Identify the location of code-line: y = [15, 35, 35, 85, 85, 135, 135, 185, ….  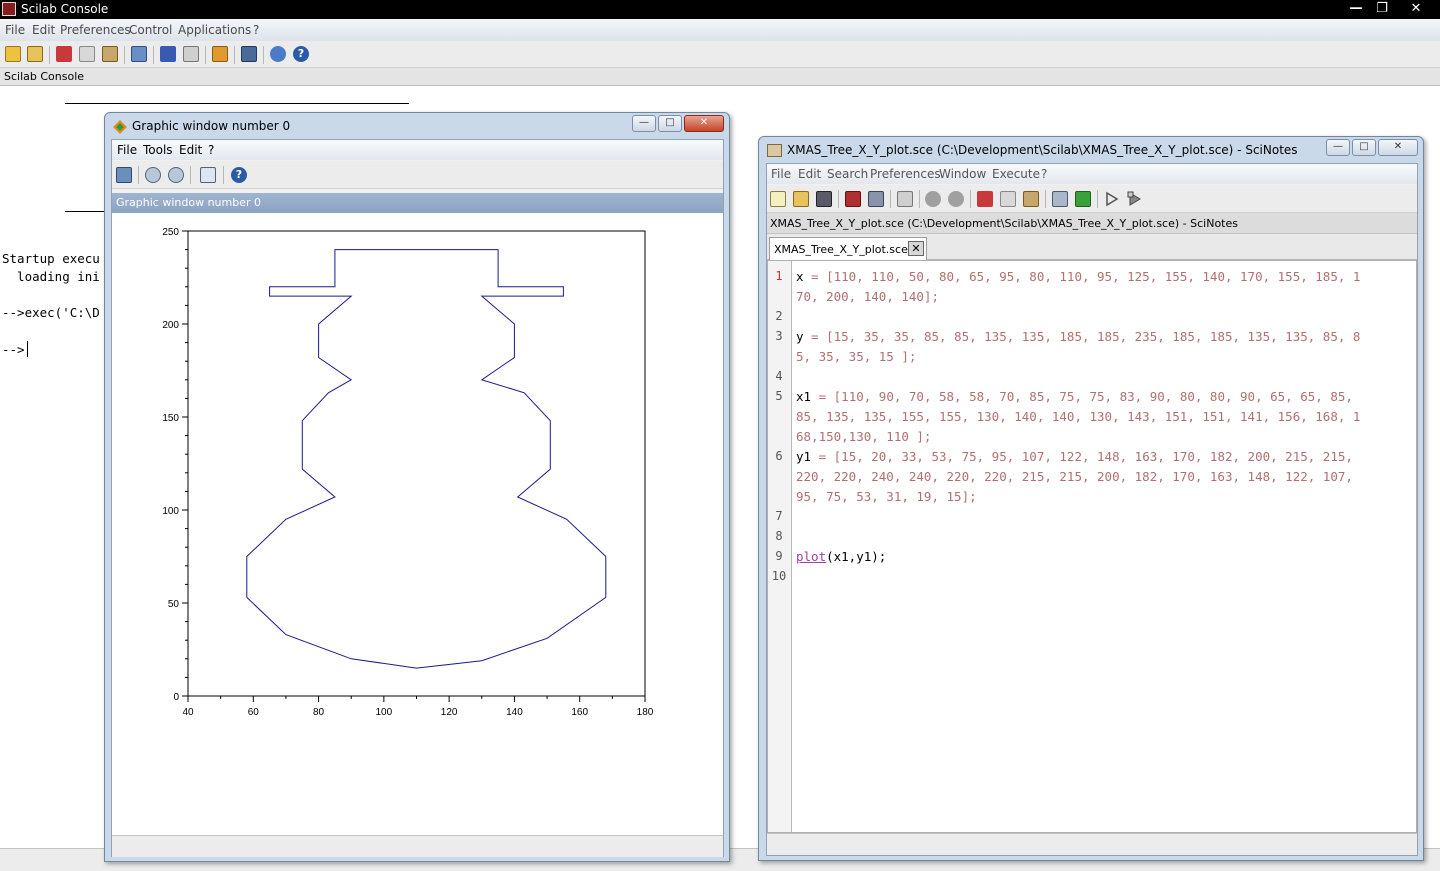
(1078, 336).